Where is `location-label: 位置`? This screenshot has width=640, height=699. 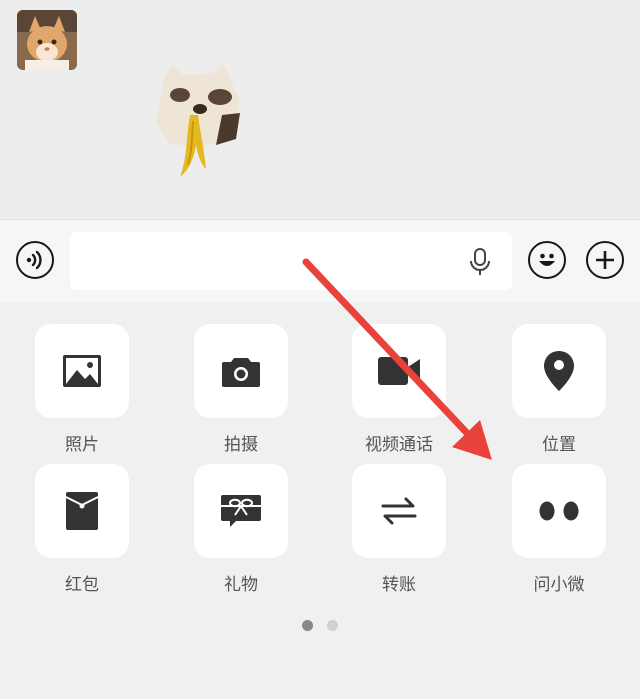
location-label: 位置 is located at coordinates (559, 445).